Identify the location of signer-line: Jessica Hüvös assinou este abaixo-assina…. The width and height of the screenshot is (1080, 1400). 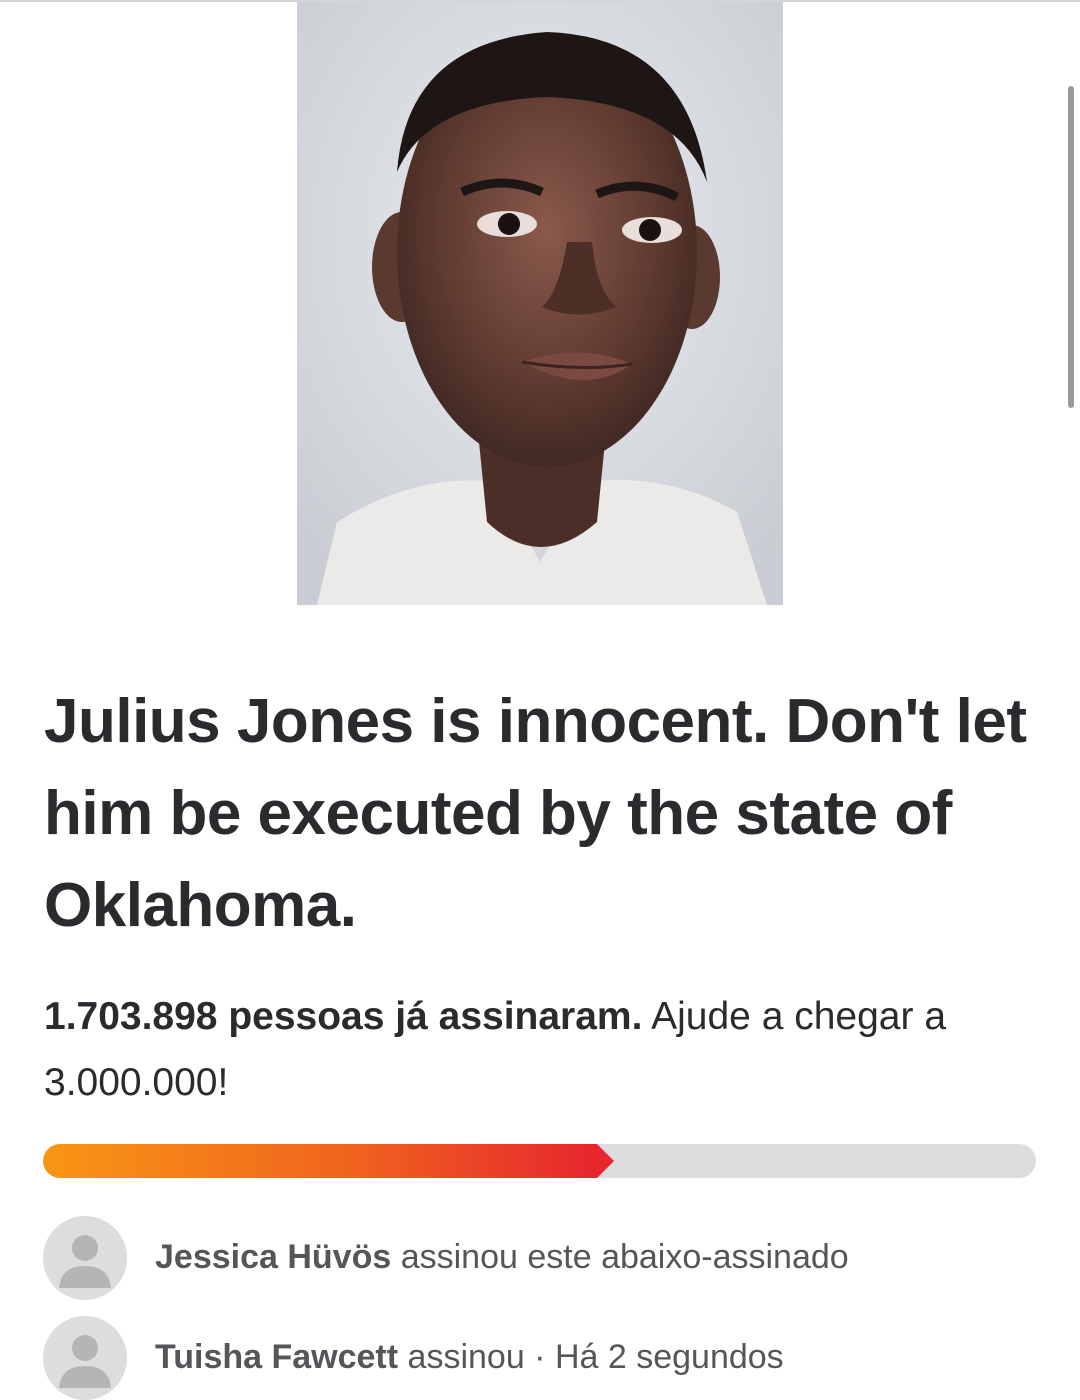
(502, 1257).